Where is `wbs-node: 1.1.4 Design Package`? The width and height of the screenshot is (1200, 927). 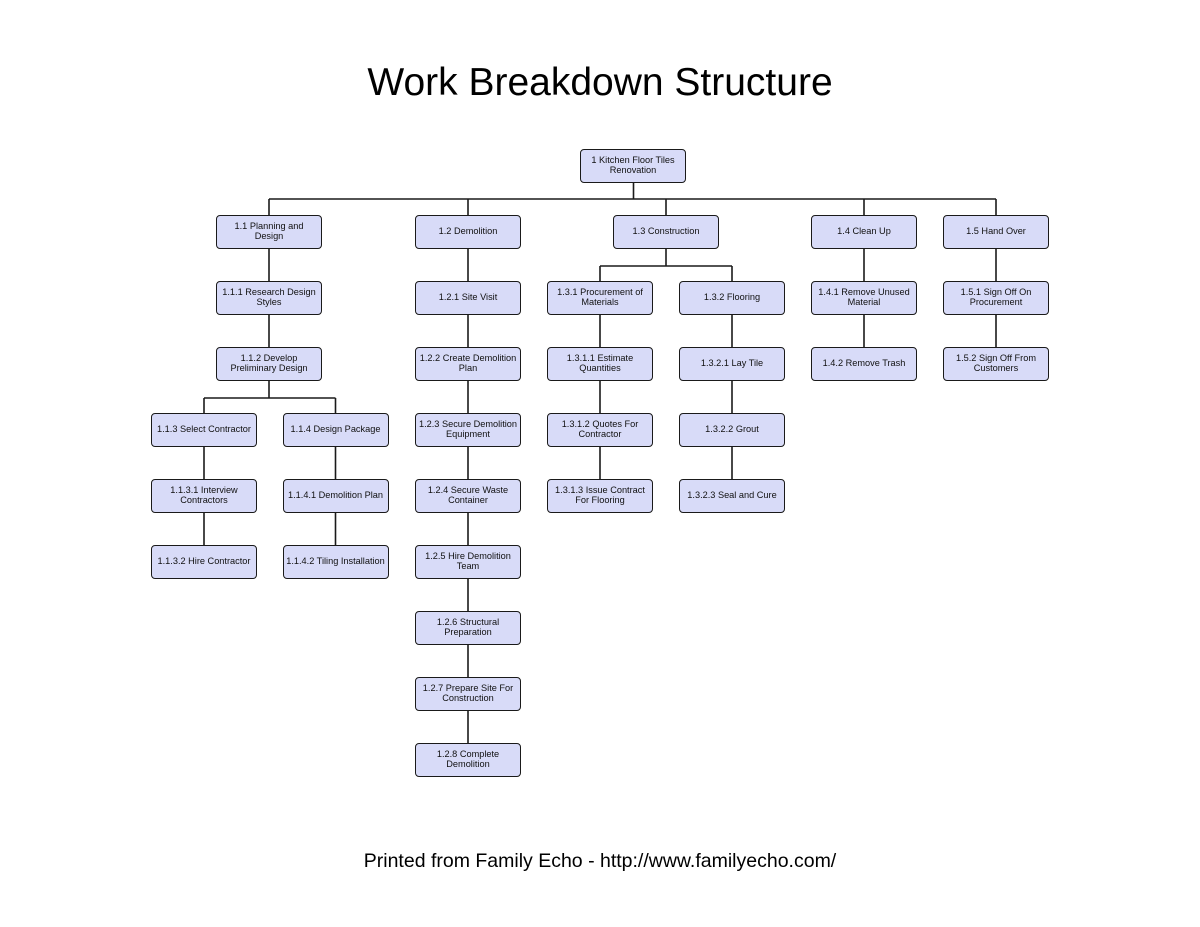 wbs-node: 1.1.4 Design Package is located at coordinates (335, 430).